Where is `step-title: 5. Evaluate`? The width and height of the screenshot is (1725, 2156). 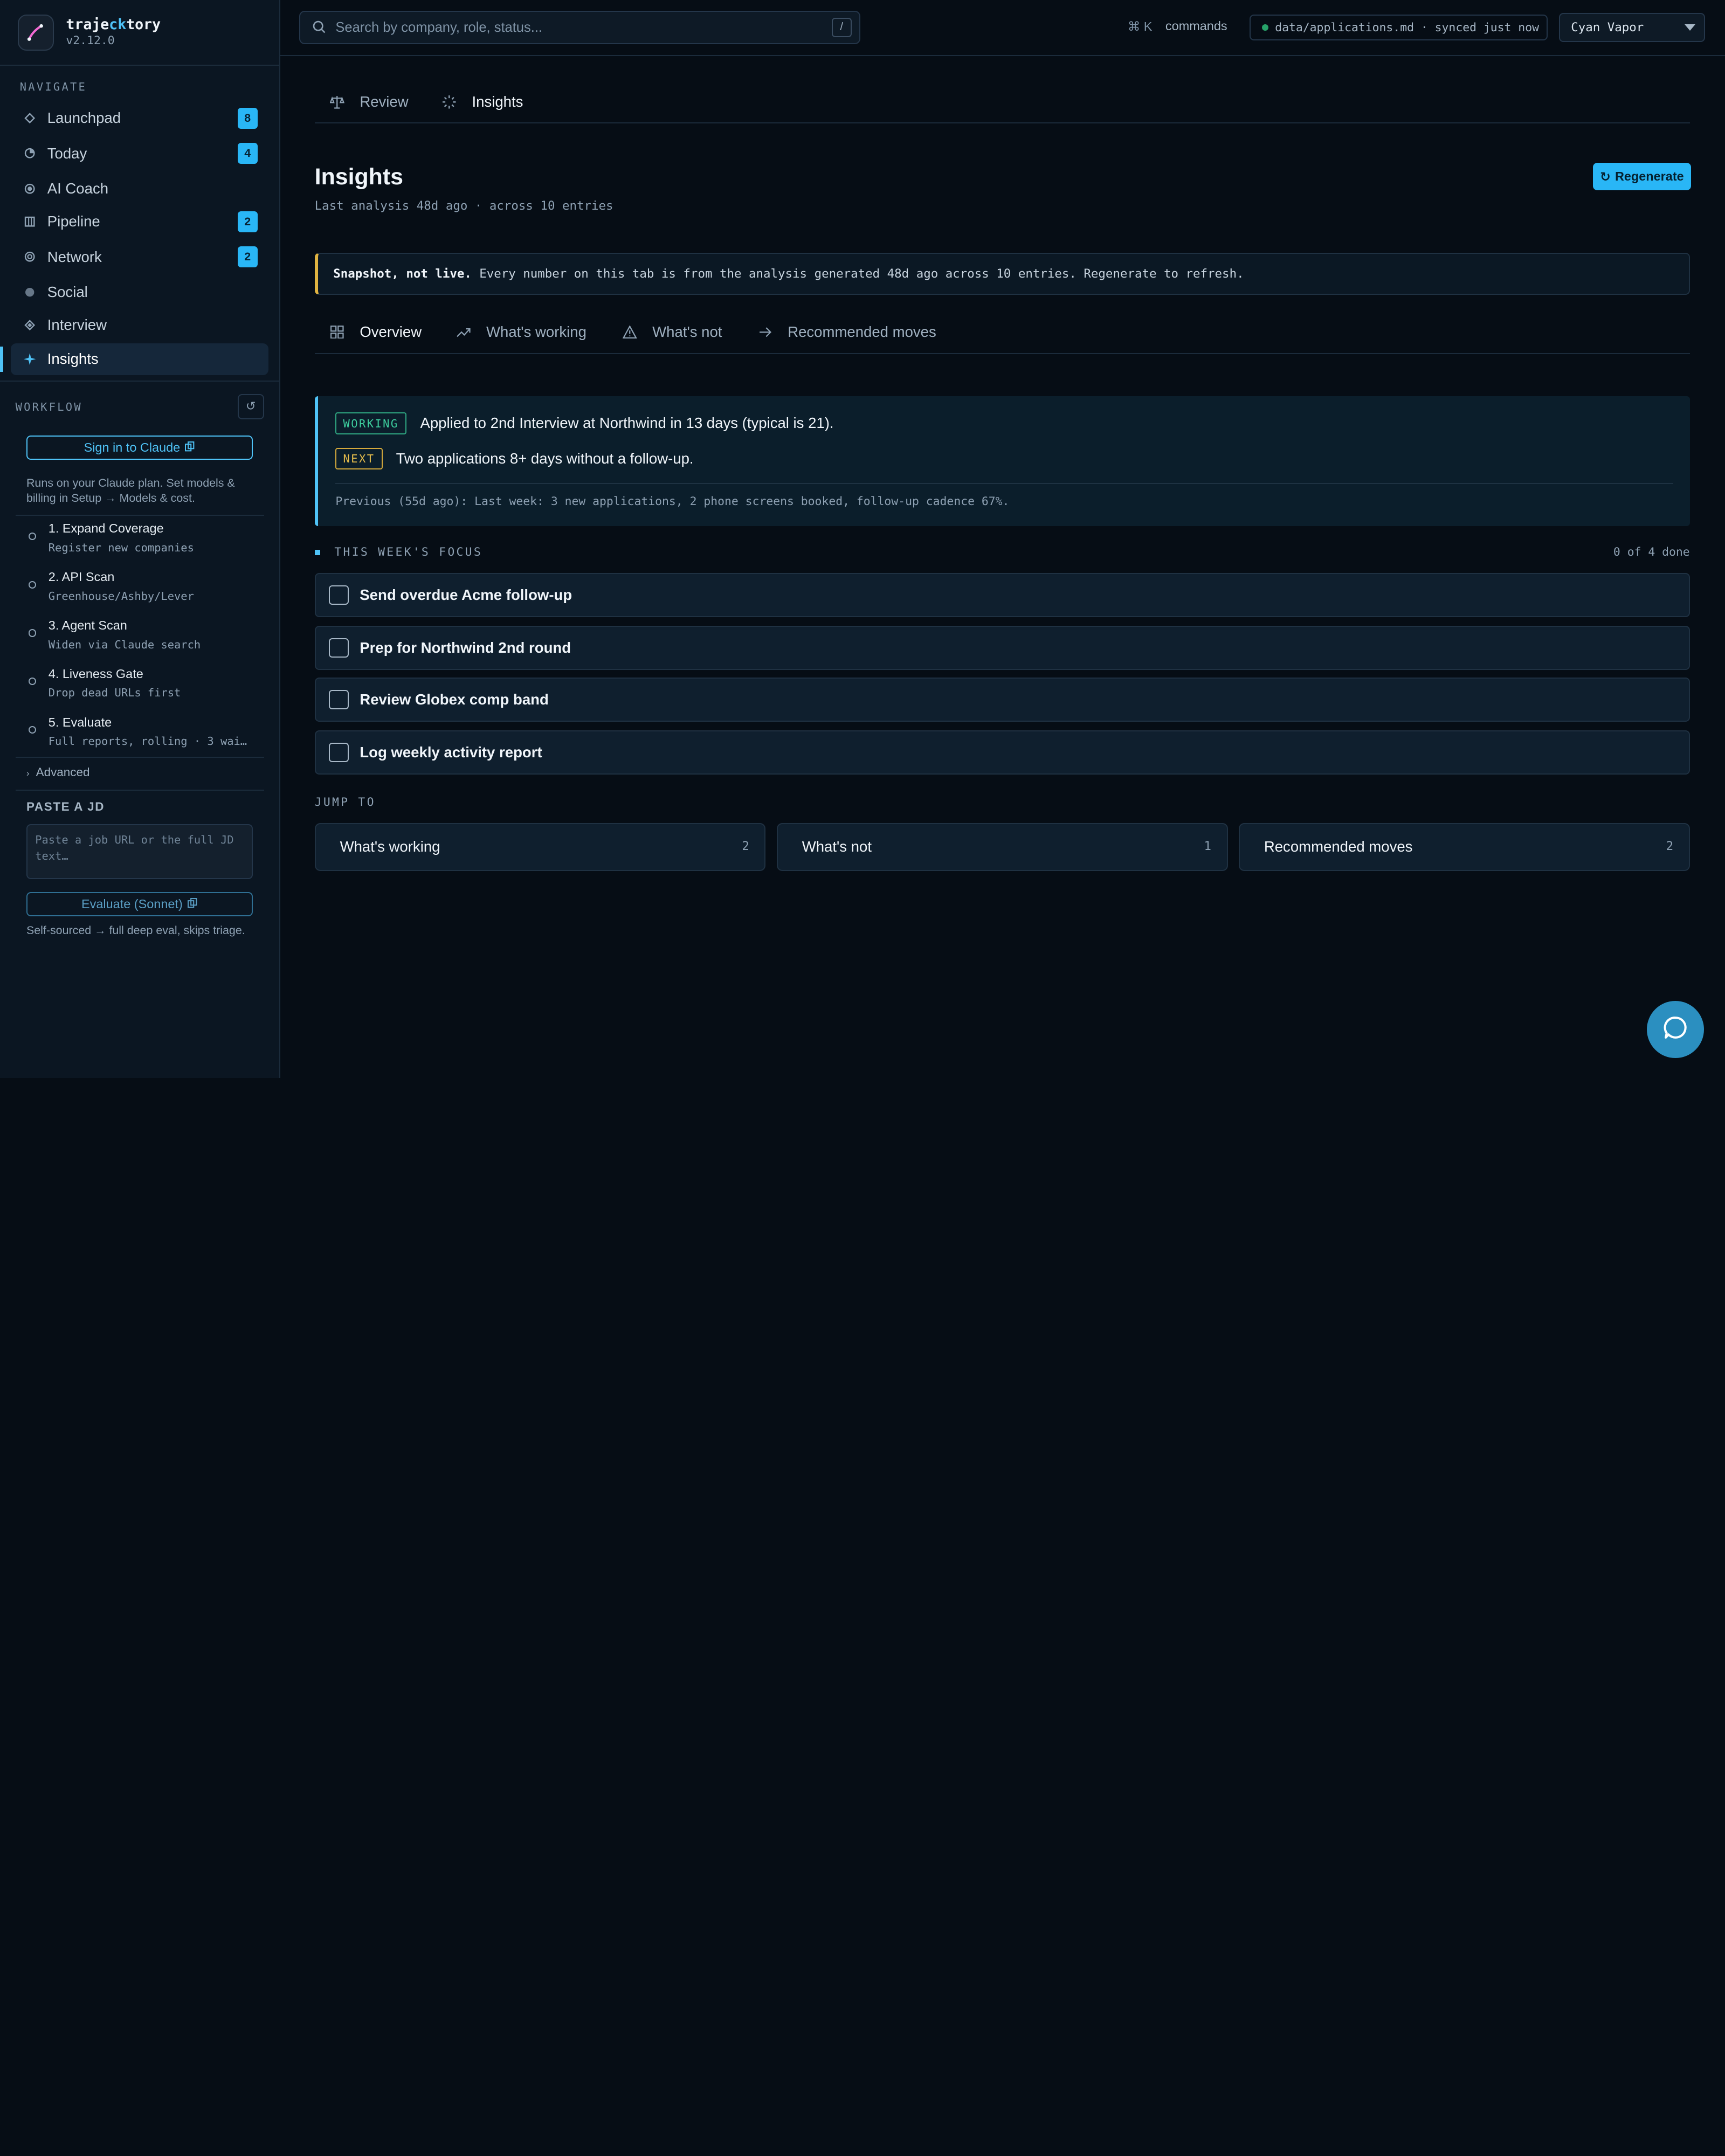
step-title: 5. Evaluate is located at coordinates (80, 722).